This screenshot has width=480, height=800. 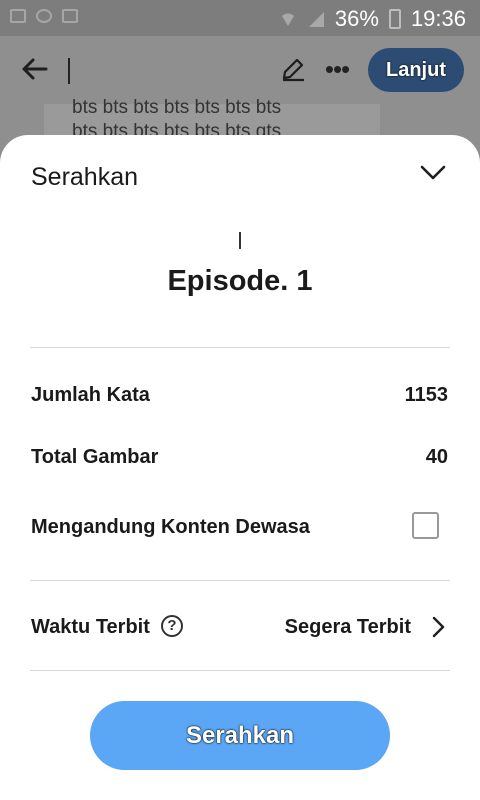 What do you see at coordinates (348, 627) in the screenshot?
I see `publish-time-value: Segera Terbit` at bounding box center [348, 627].